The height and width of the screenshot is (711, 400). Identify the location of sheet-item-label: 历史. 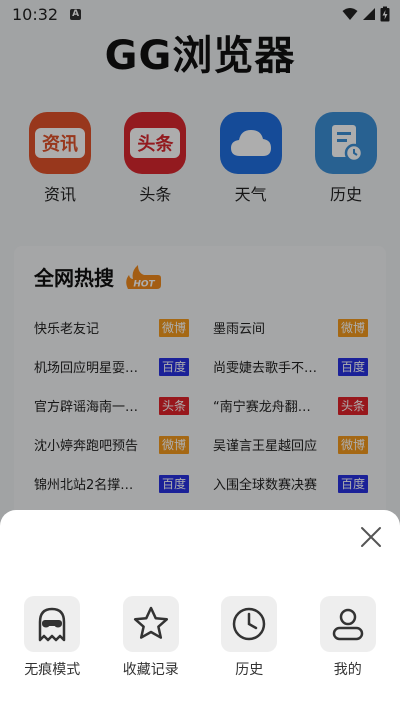
(249, 670).